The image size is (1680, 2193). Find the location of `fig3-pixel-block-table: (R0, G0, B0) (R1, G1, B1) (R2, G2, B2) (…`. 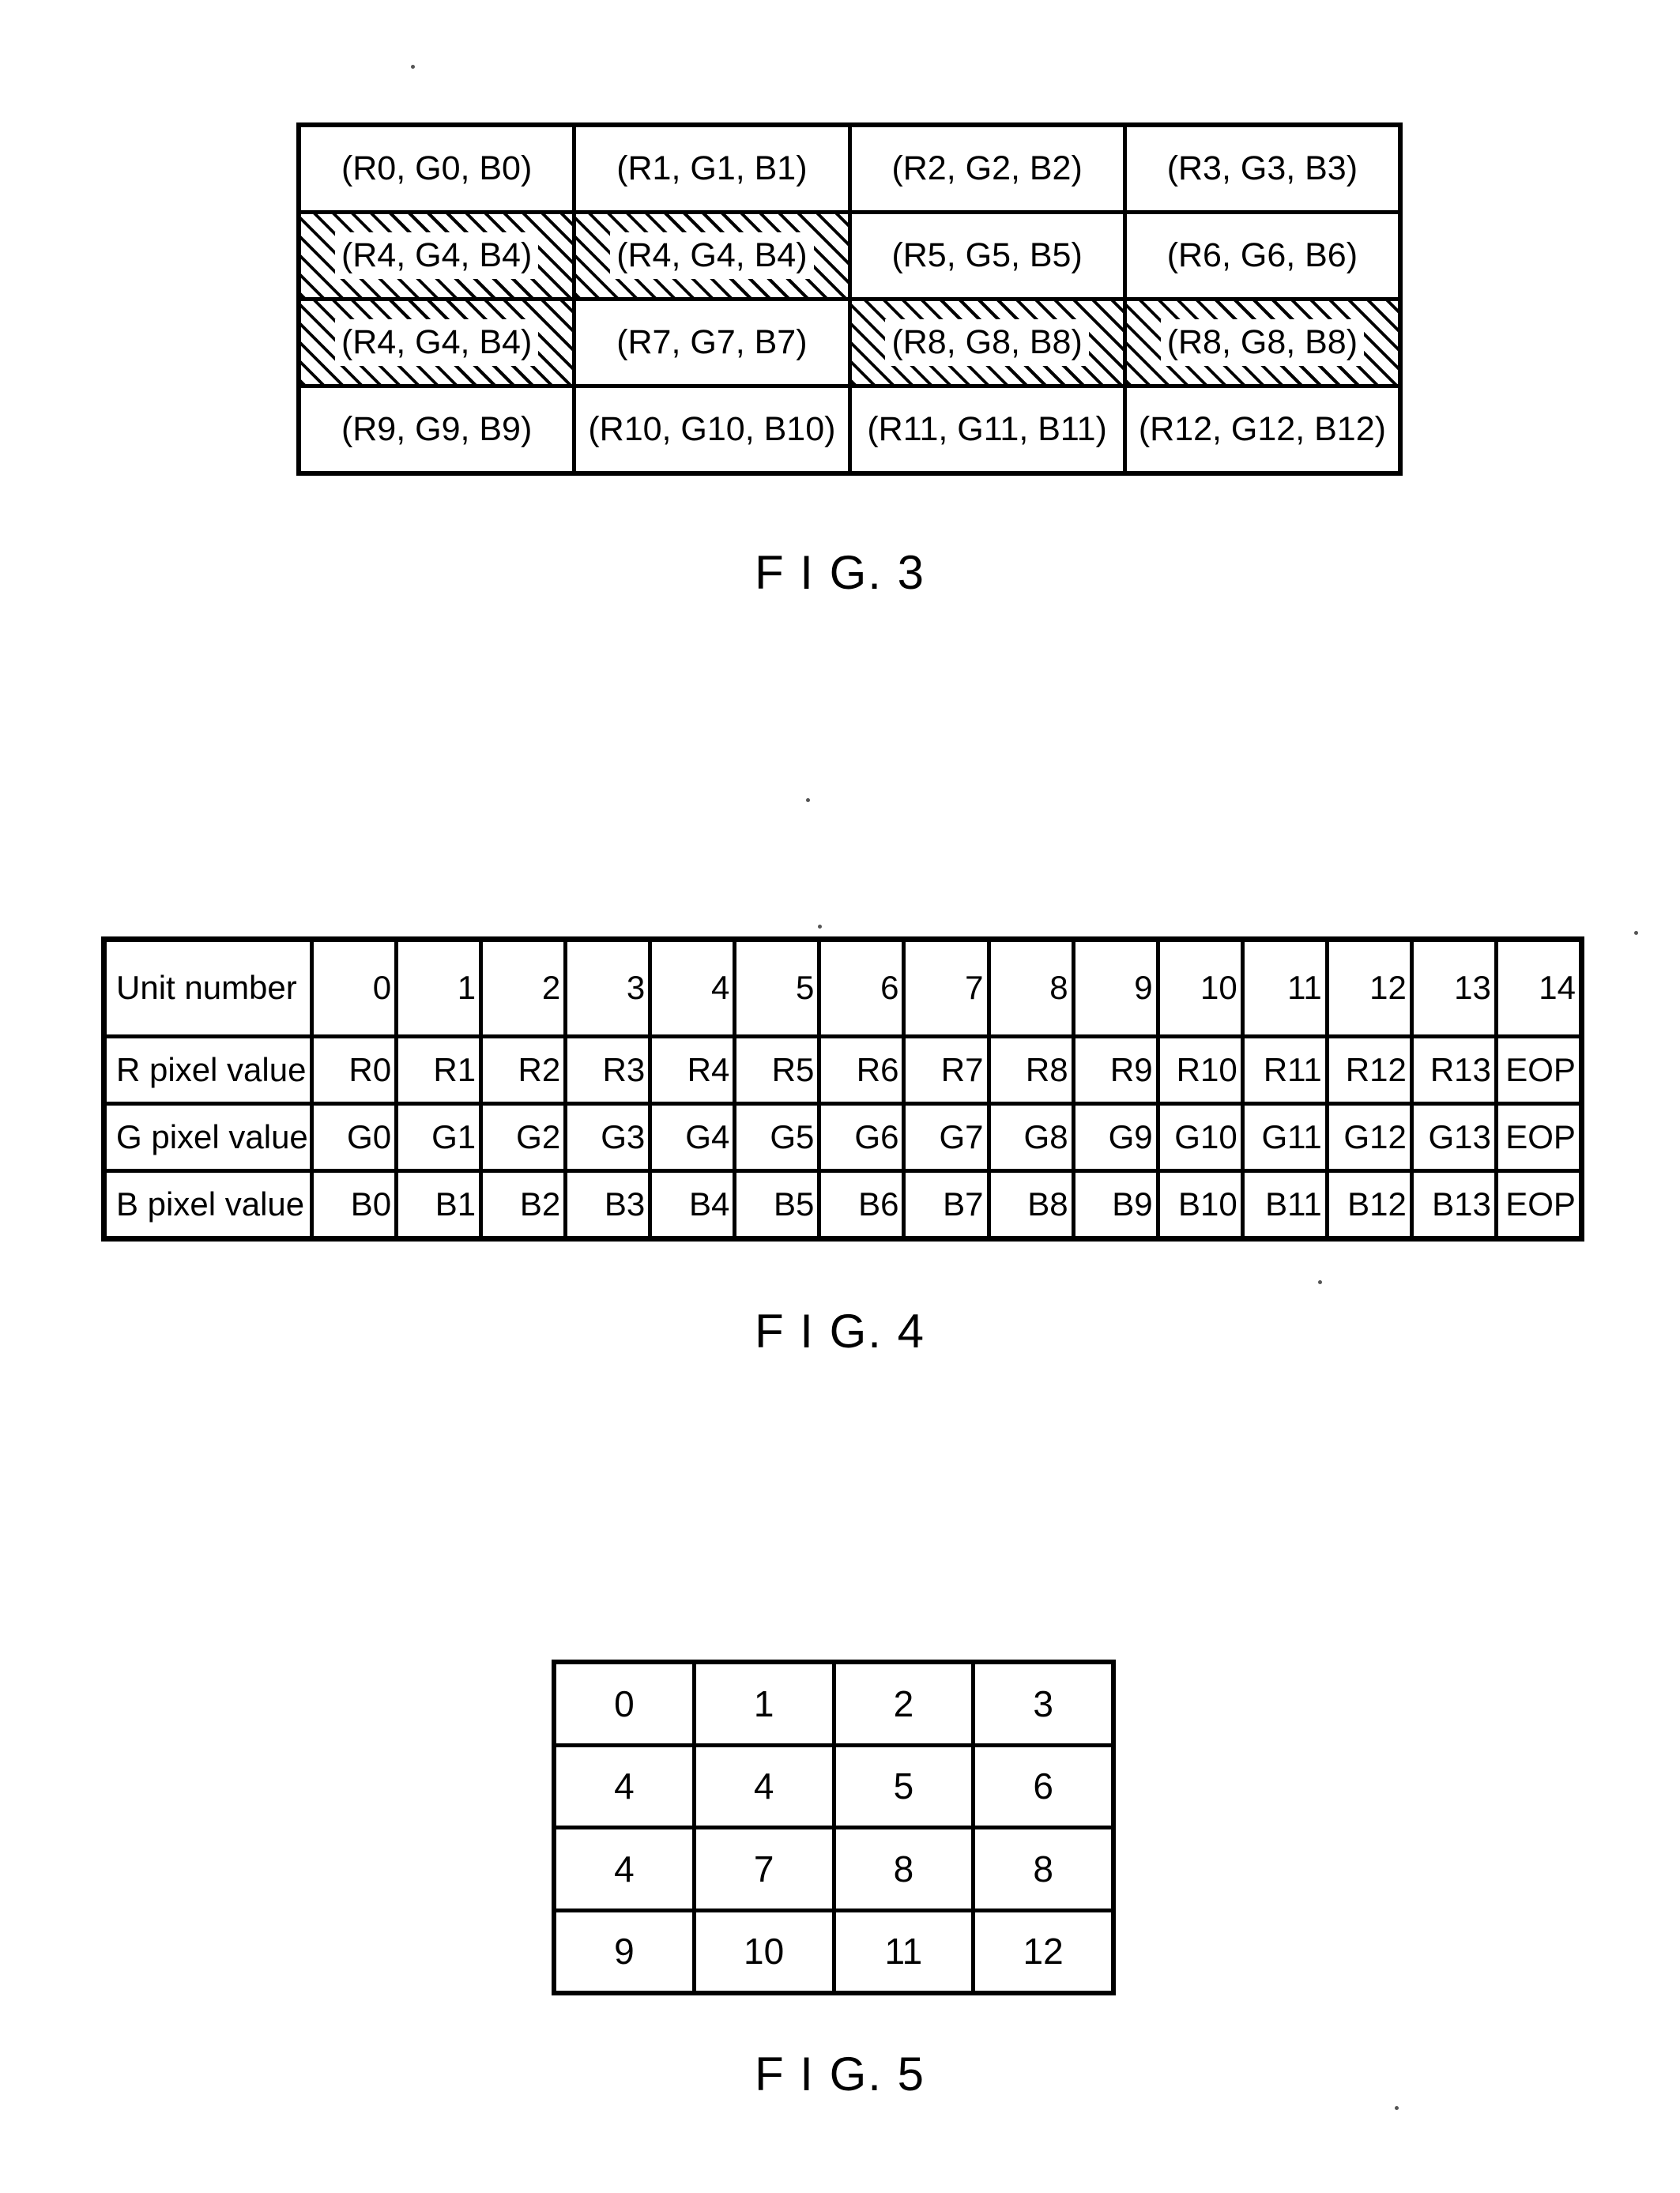

fig3-pixel-block-table: (R0, G0, B0) (R1, G1, B1) (R2, G2, B2) (… is located at coordinates (849, 299).